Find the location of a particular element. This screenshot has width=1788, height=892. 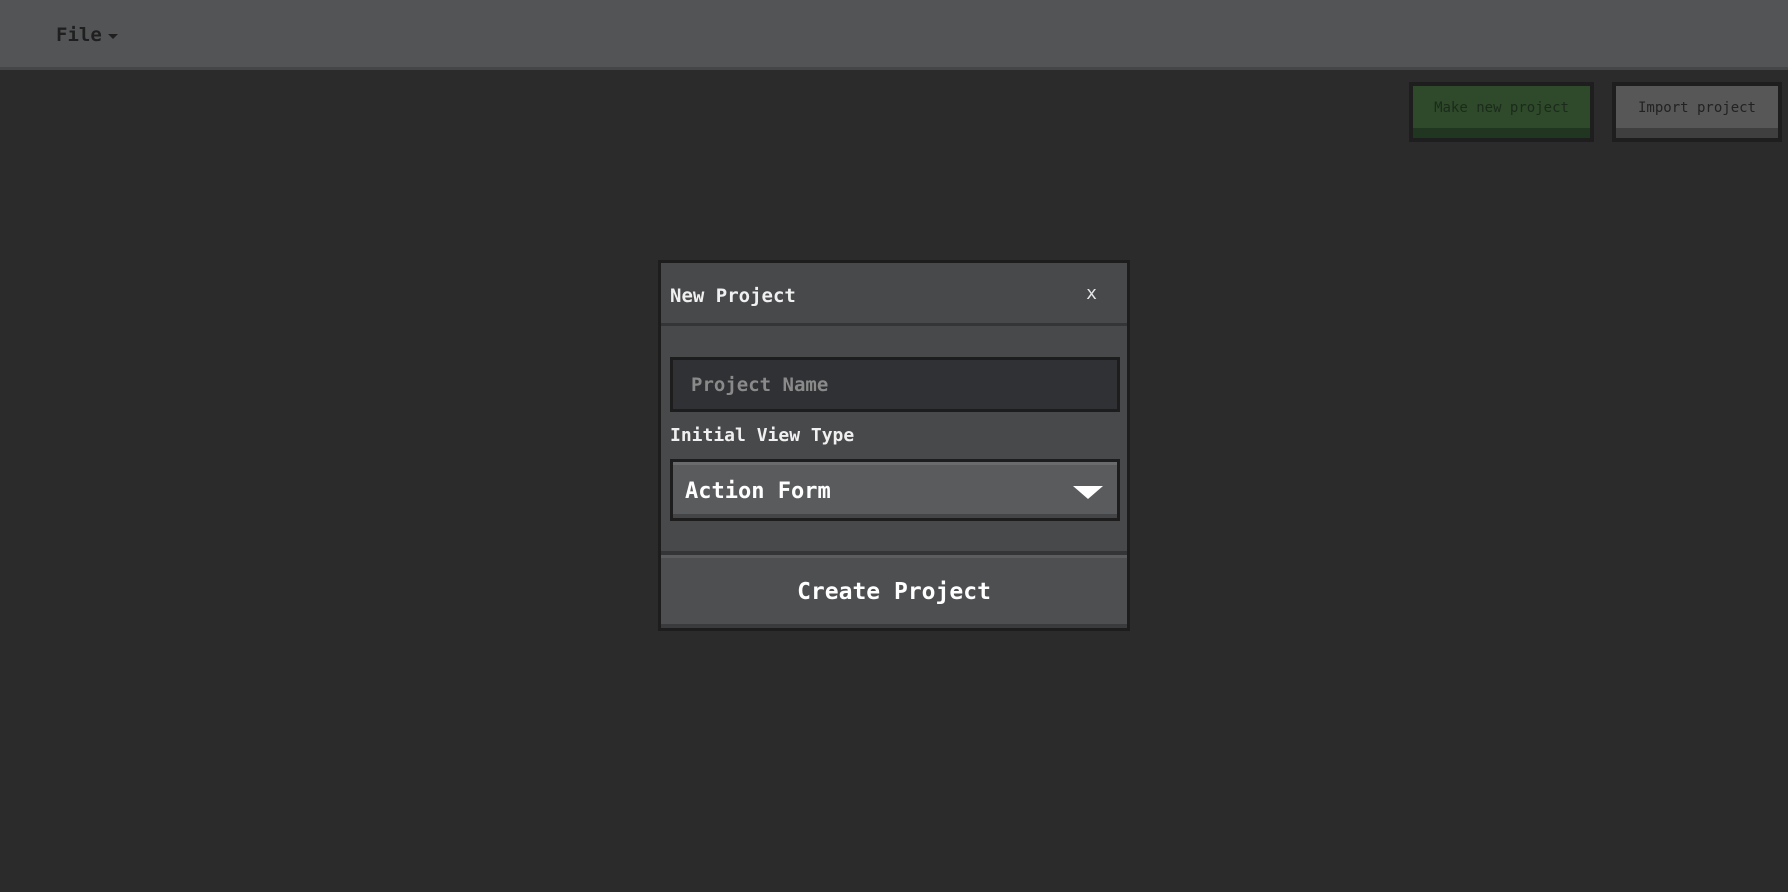

make-new-project-button: Make new project is located at coordinates (1501, 112).